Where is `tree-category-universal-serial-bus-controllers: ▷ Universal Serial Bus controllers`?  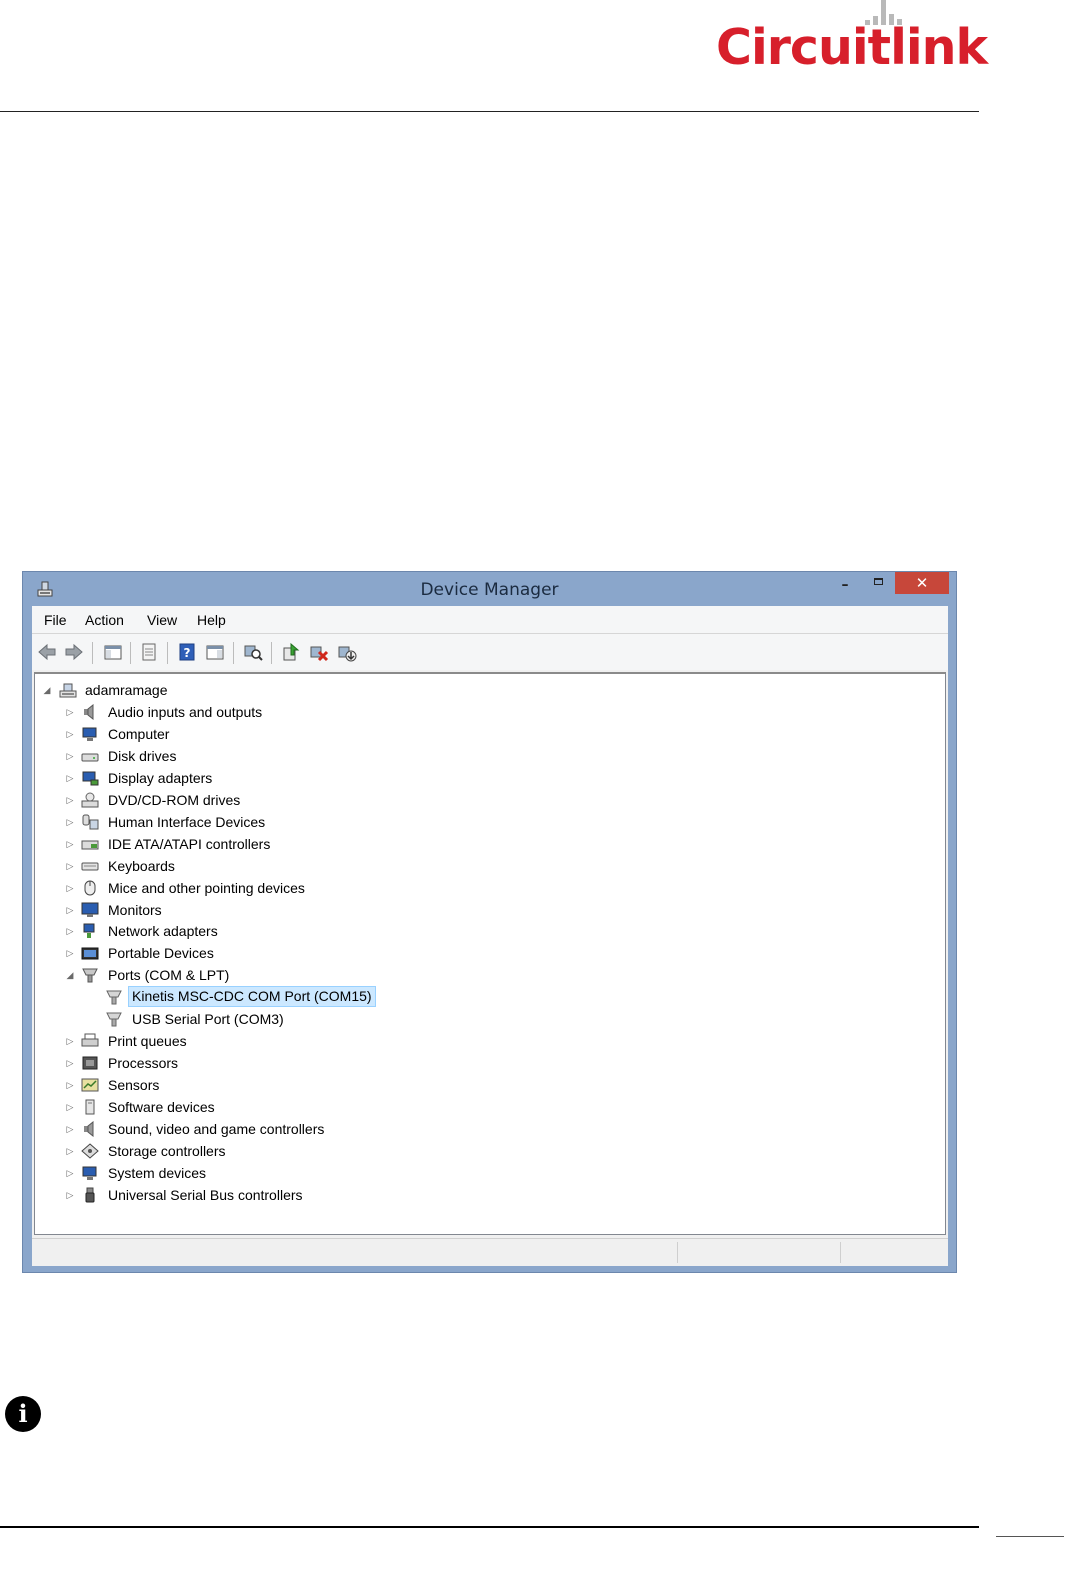
tree-category-universal-serial-bus-controllers: ▷ Universal Serial Bus controllers is located at coordinates (264, 1195).